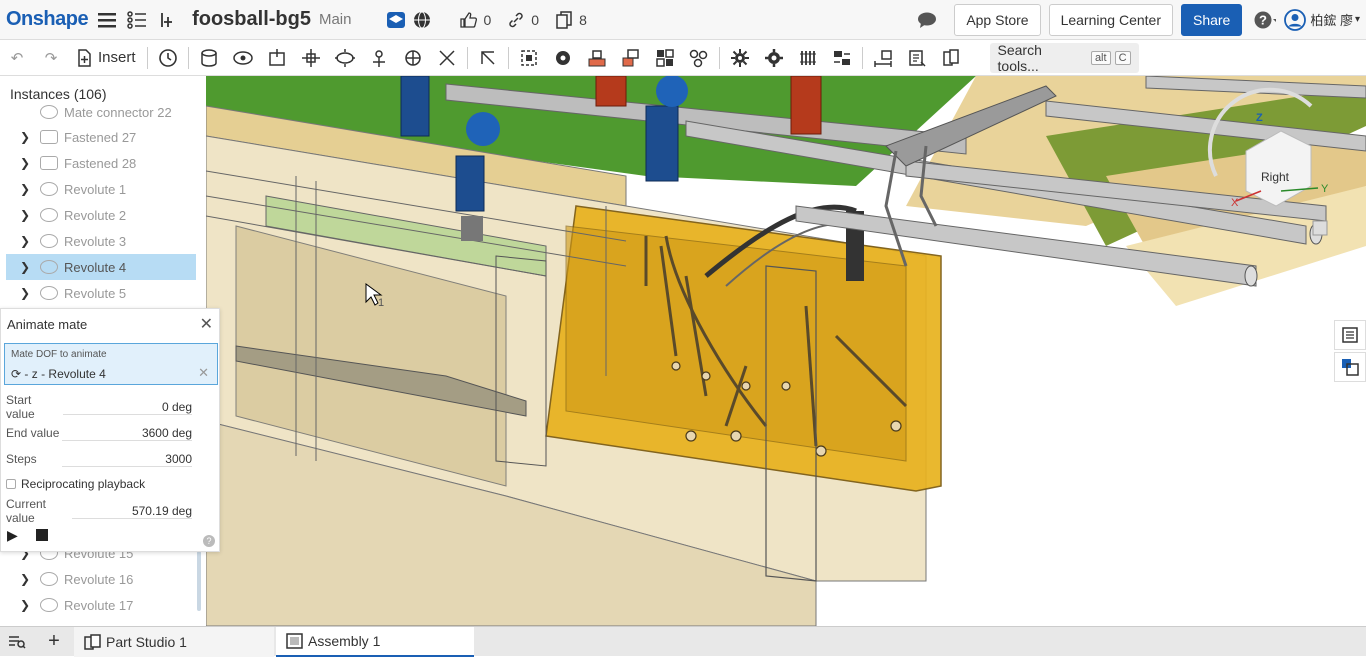 The width and height of the screenshot is (1366, 657). I want to click on globe-icon, so click(422, 20).